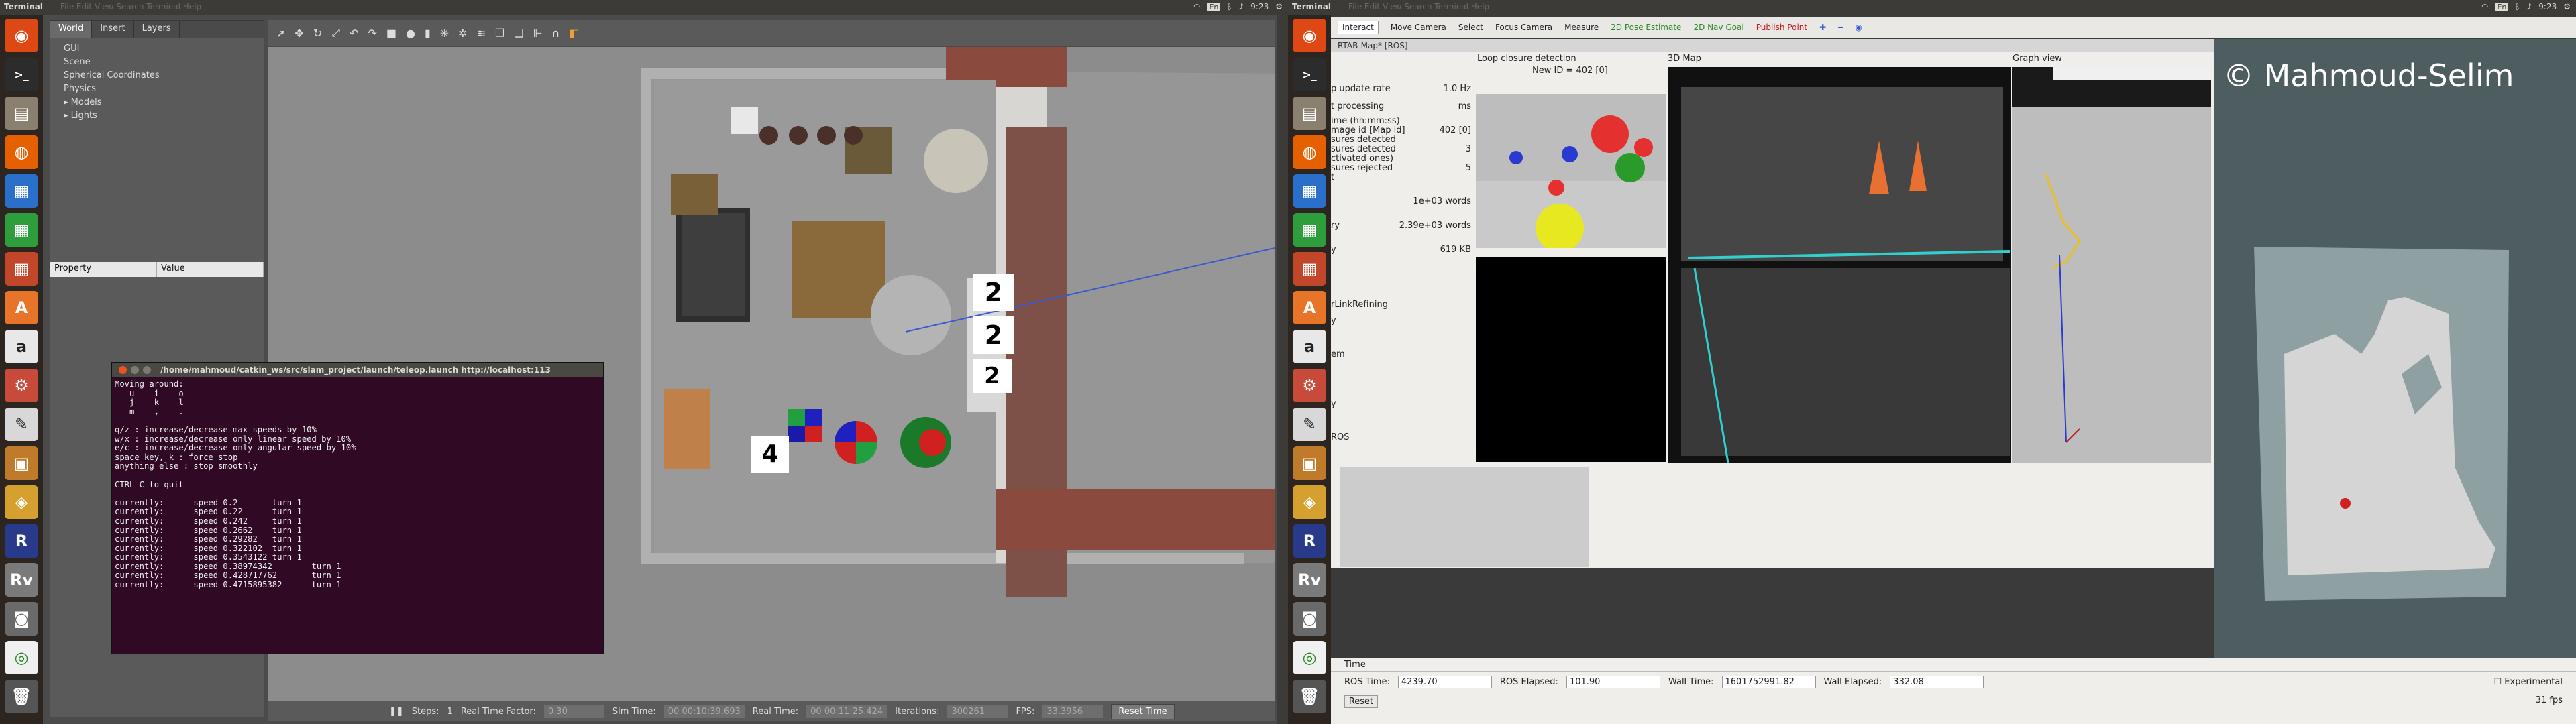  Describe the element at coordinates (1839, 265) in the screenshot. I see `map-3d-view` at that location.